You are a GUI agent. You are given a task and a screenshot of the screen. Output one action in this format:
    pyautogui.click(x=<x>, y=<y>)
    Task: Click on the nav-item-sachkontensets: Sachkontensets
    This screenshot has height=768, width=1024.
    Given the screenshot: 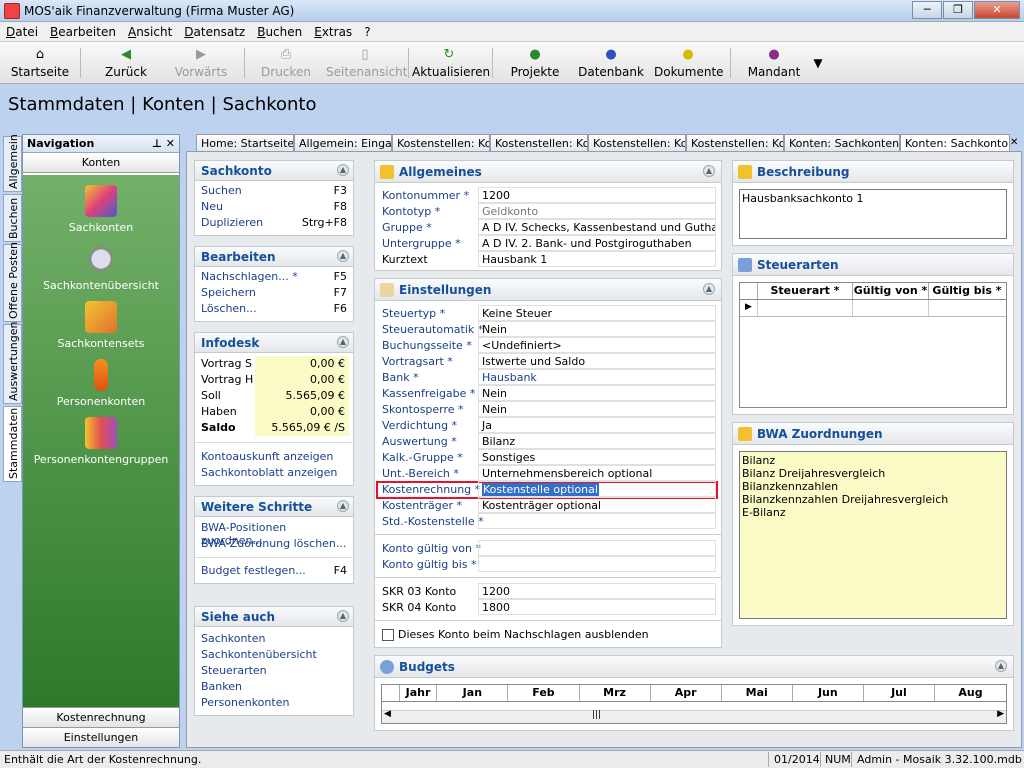 What is the action you would take?
    pyautogui.click(x=101, y=325)
    